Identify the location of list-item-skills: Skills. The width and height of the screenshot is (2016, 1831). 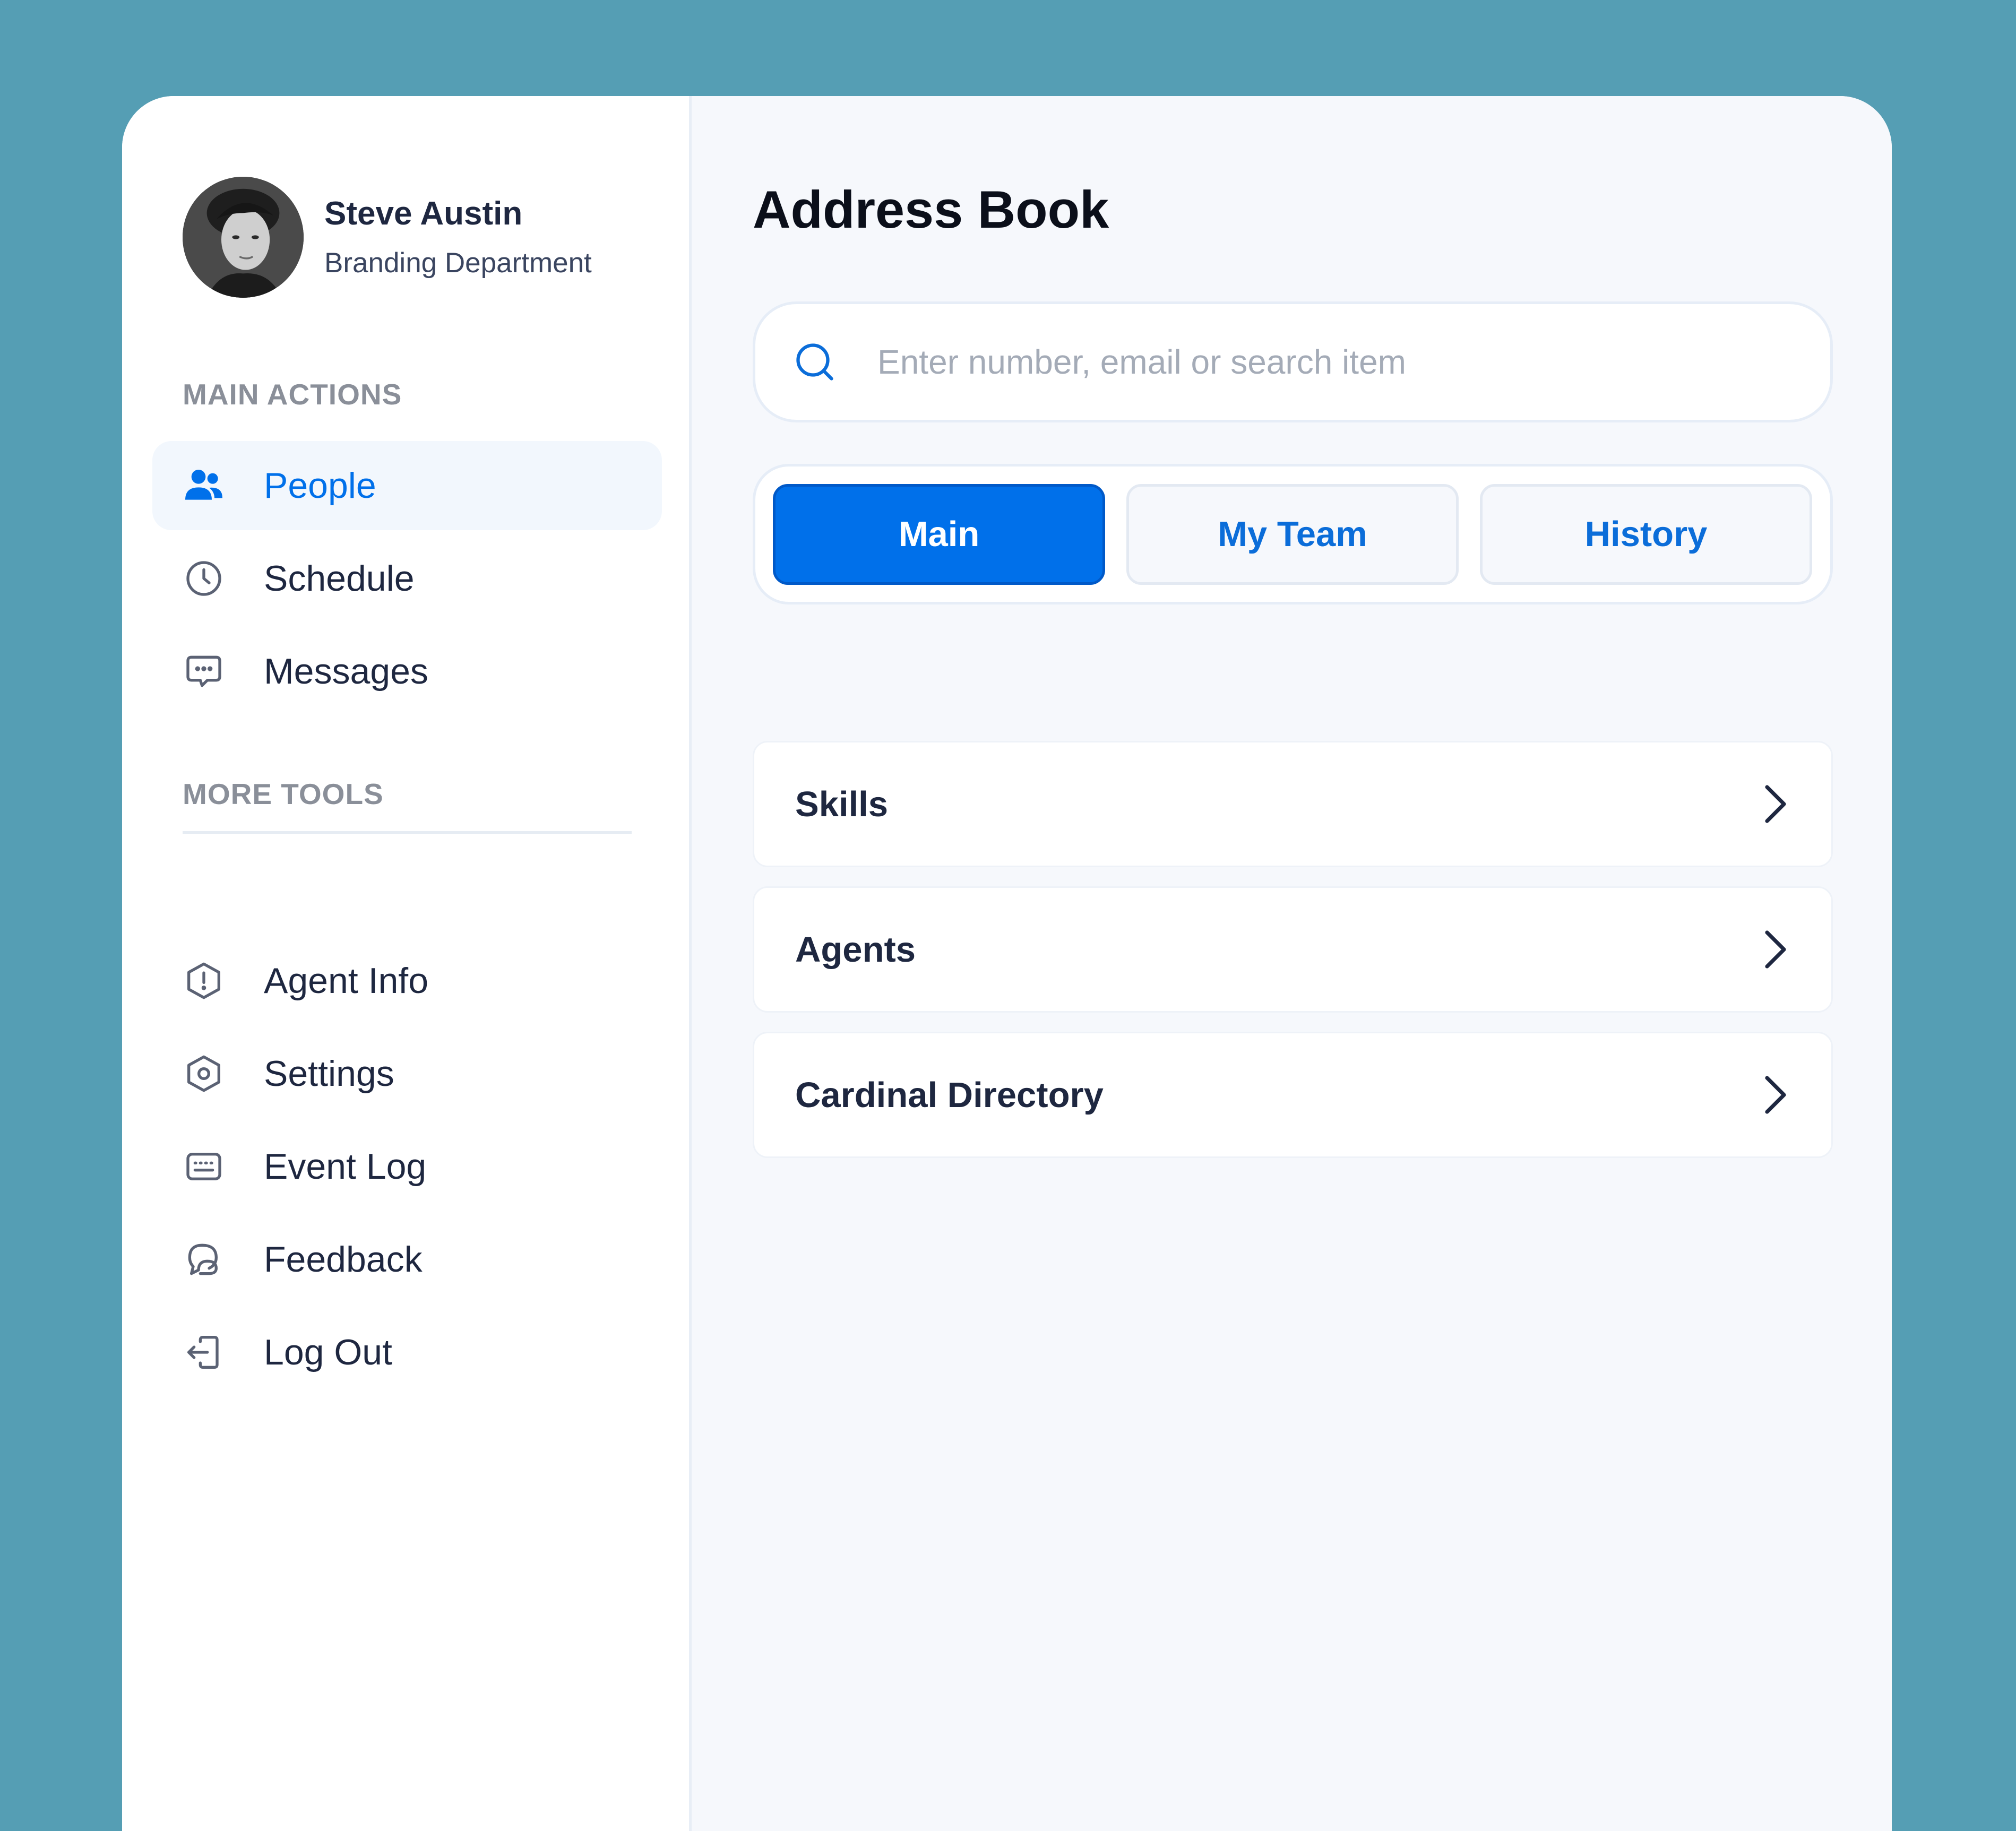
(1293, 804).